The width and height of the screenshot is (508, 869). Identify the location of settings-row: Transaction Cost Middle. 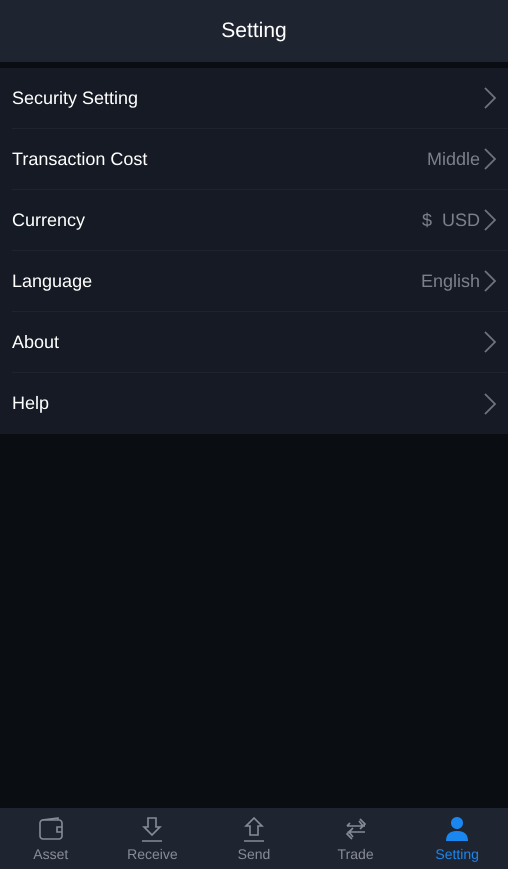
(260, 159).